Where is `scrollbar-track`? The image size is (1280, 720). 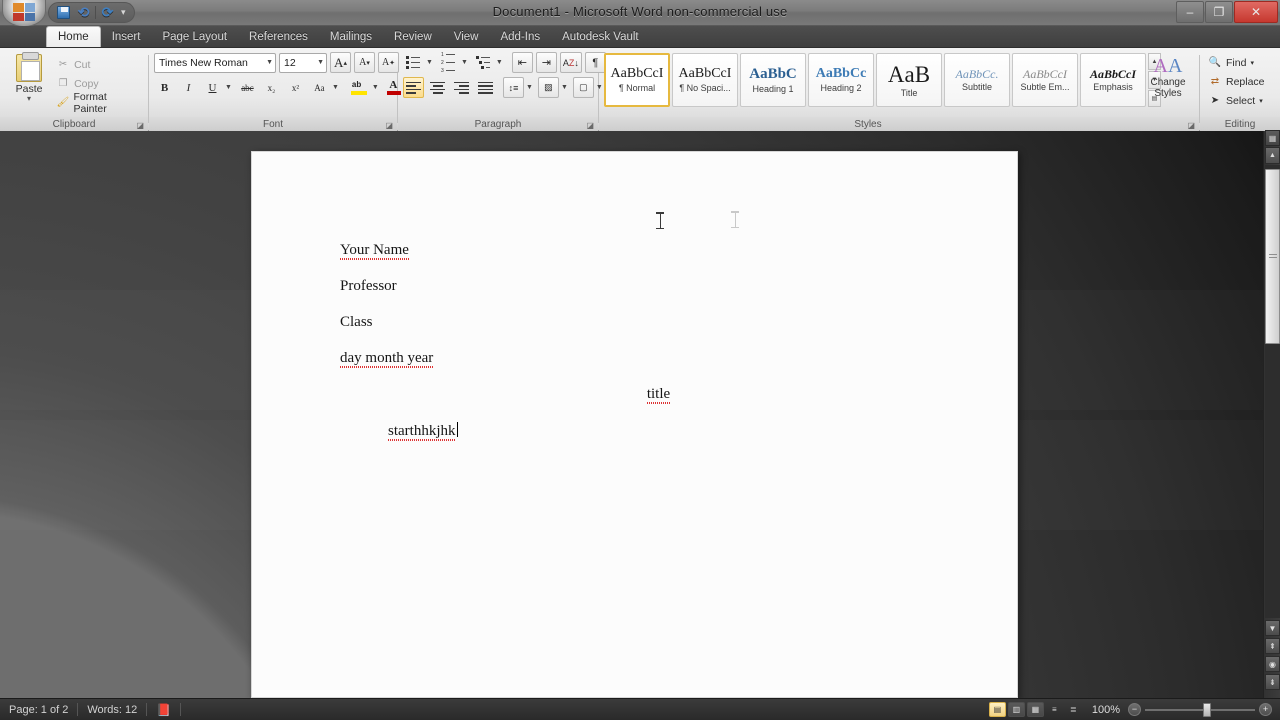
scrollbar-track is located at coordinates (1272, 391).